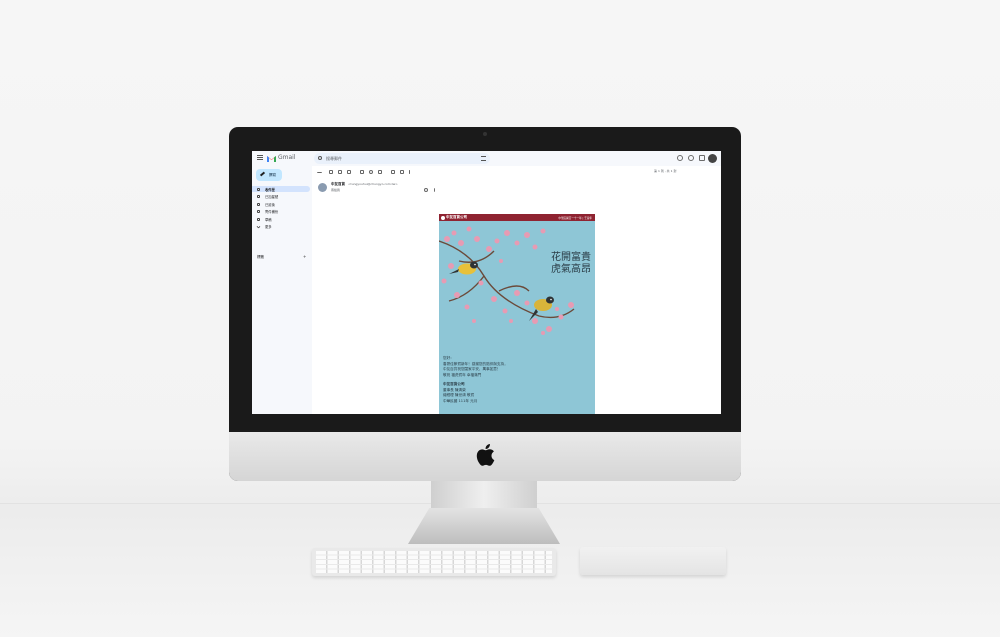  What do you see at coordinates (258, 204) in the screenshot?
I see `clock-icon` at bounding box center [258, 204].